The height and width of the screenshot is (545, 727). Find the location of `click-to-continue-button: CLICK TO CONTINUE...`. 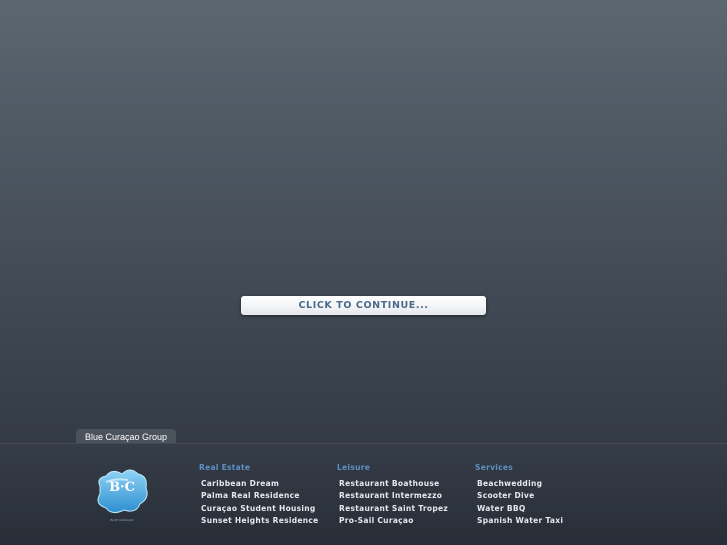

click-to-continue-button: CLICK TO CONTINUE... is located at coordinates (363, 305).